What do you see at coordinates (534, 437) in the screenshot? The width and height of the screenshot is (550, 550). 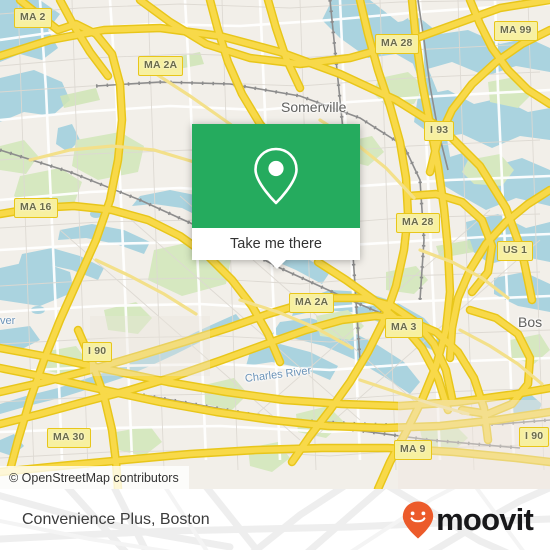 I see `map-shield-i-90-east: I 90` at bounding box center [534, 437].